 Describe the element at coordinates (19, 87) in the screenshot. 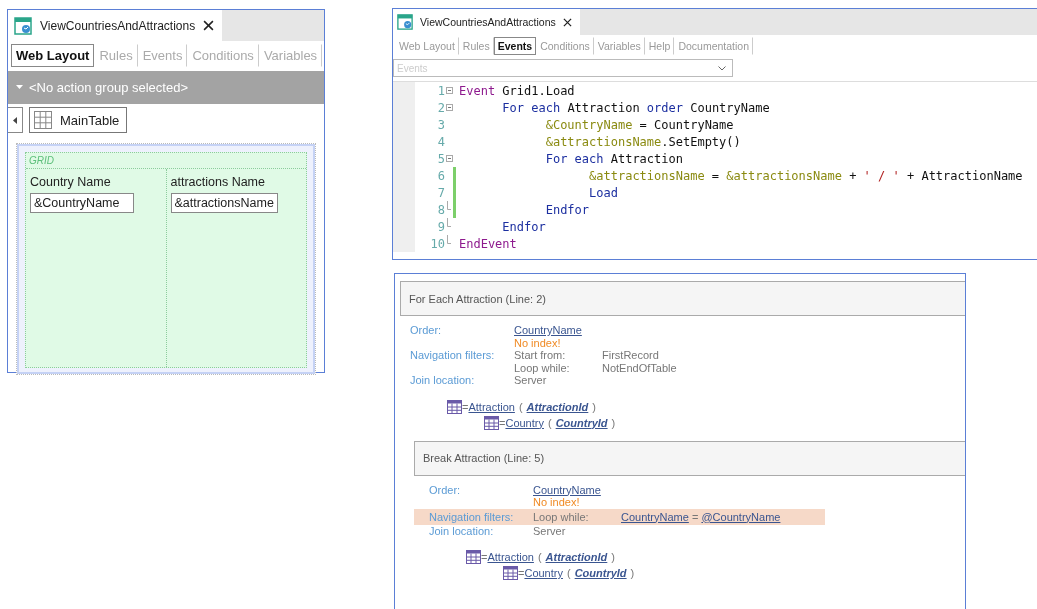

I see `caret-icon` at that location.